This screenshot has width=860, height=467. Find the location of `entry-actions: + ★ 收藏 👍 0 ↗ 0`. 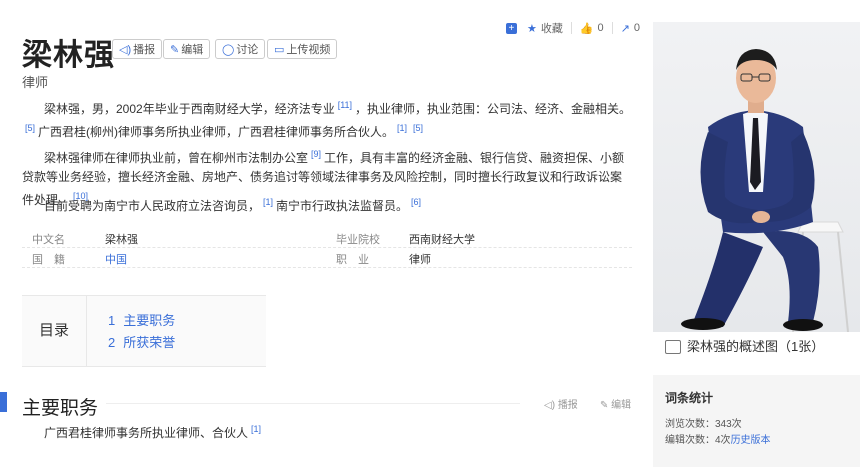

entry-actions: + ★ 收藏 👍 0 ↗ 0 is located at coordinates (572, 28).